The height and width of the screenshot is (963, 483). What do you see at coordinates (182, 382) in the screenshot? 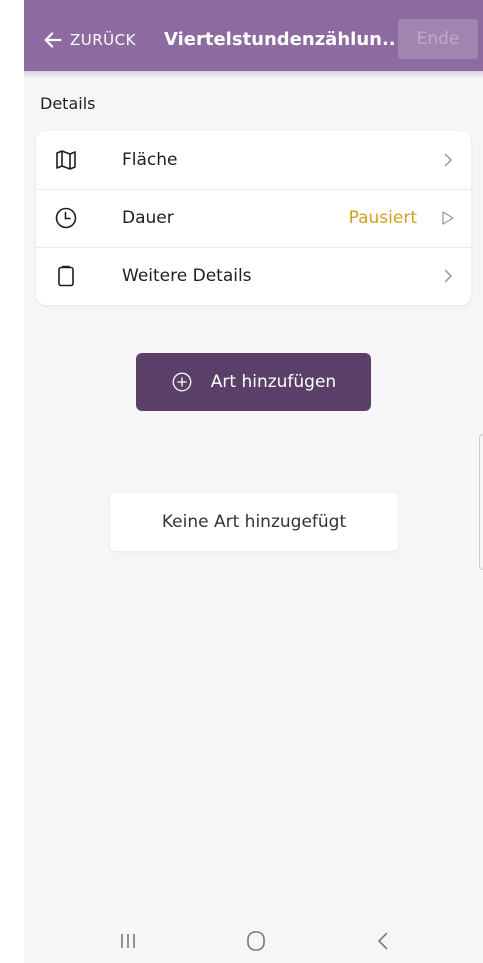
I see `plus-circle-icon` at bounding box center [182, 382].